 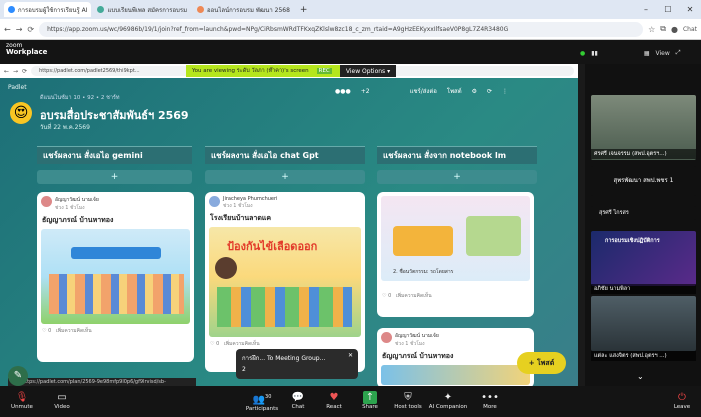 I want to click on video-camera-icon: ▭, so click(x=62, y=397).